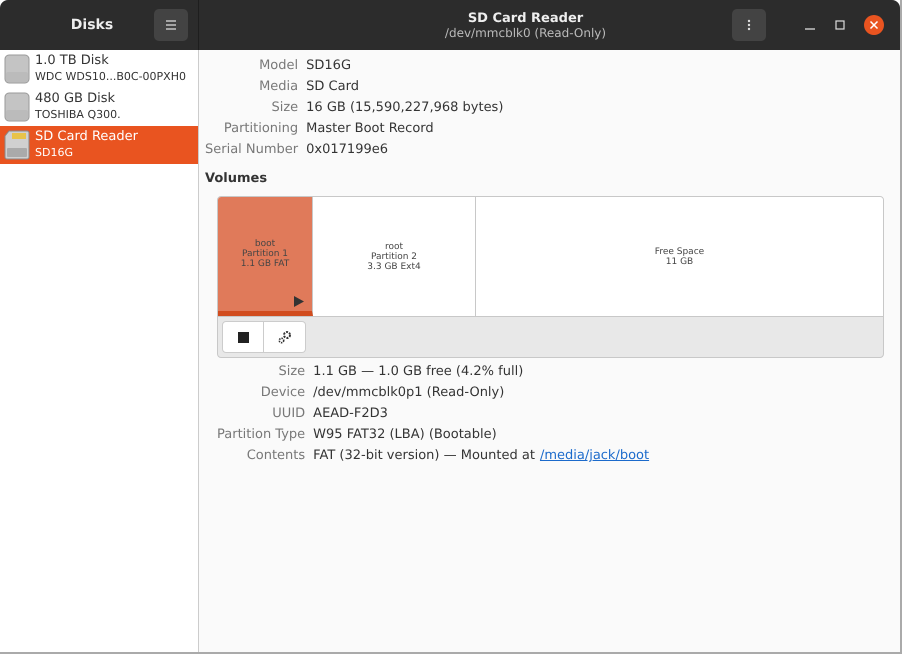  I want to click on sidebar-title: Disks, so click(92, 25).